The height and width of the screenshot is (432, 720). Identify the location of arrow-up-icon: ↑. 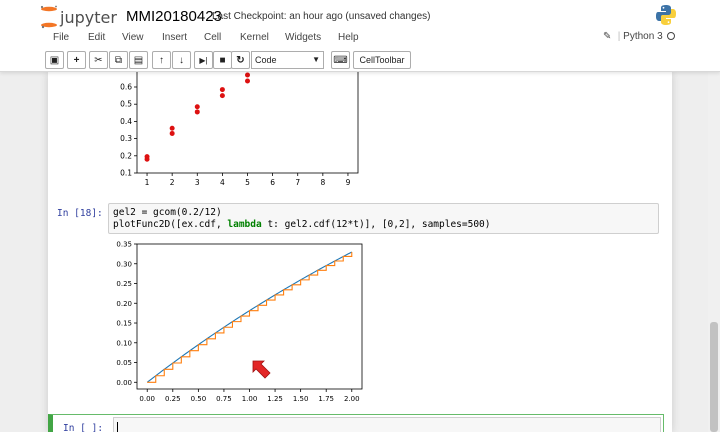
(161, 60).